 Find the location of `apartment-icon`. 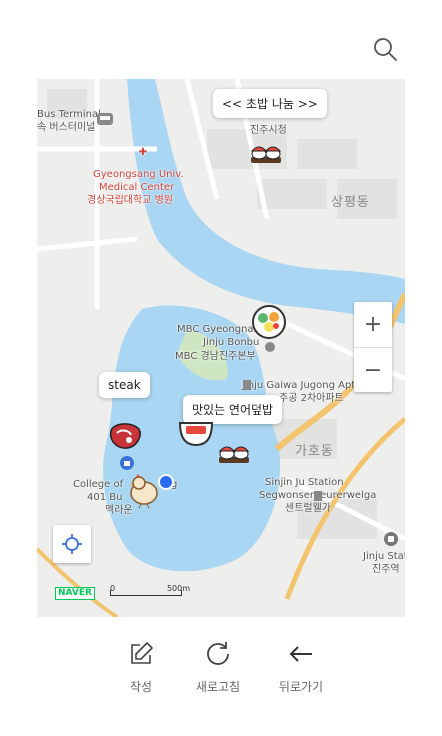

apartment-icon is located at coordinates (247, 385).